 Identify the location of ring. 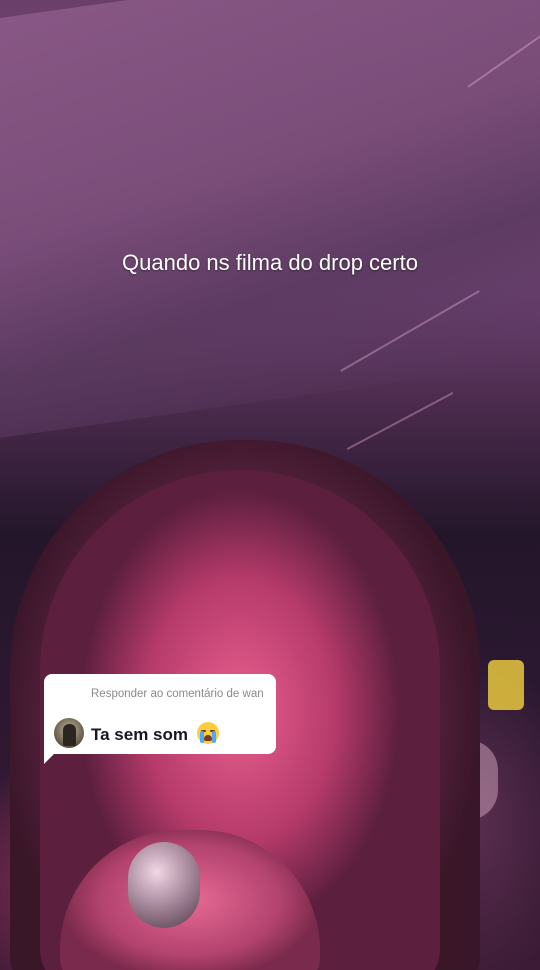
(164, 885).